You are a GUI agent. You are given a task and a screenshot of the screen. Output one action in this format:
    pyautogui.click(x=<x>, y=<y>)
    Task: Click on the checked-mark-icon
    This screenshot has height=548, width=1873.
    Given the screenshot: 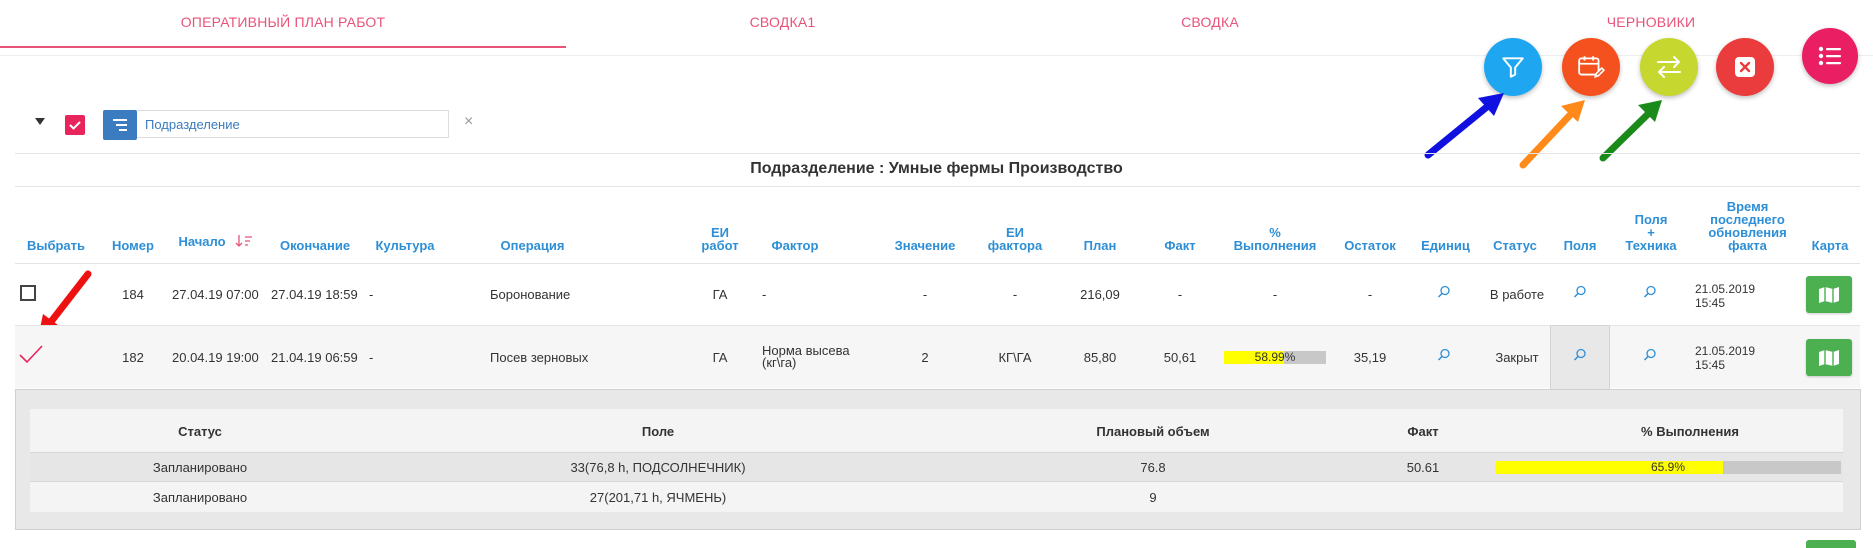 What is the action you would take?
    pyautogui.click(x=31, y=354)
    